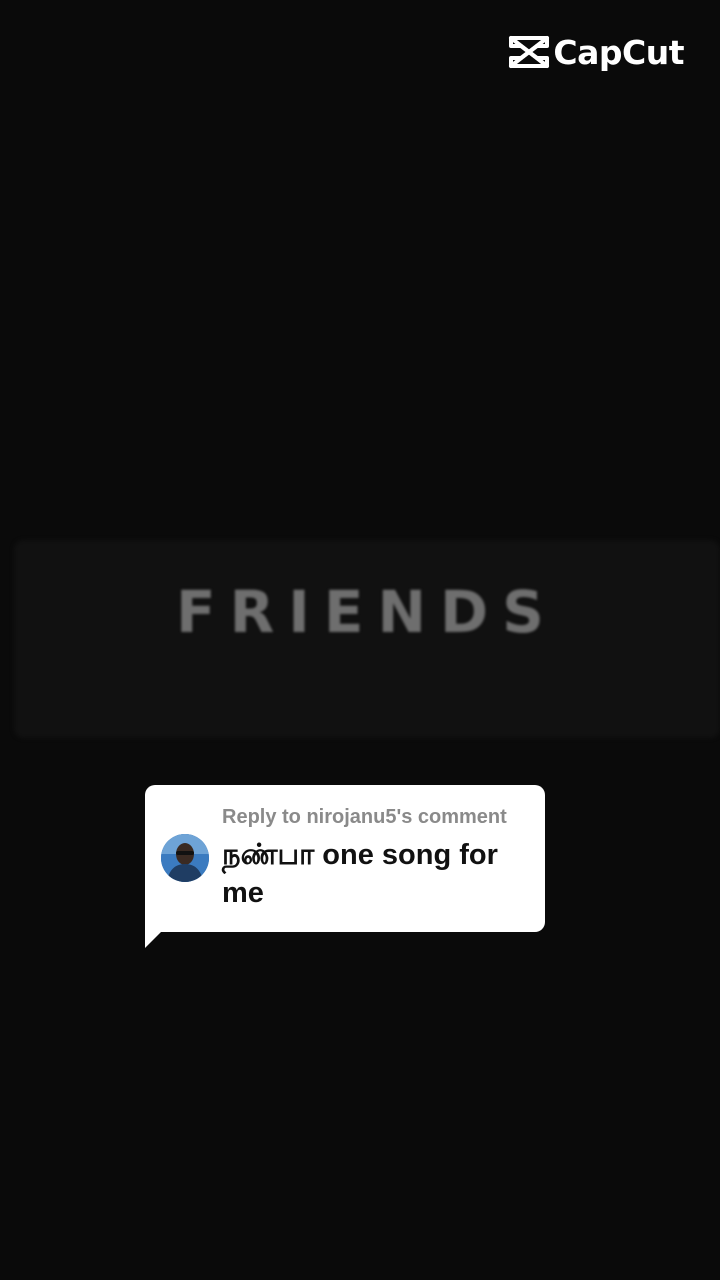  I want to click on avatar-photo, so click(185, 858).